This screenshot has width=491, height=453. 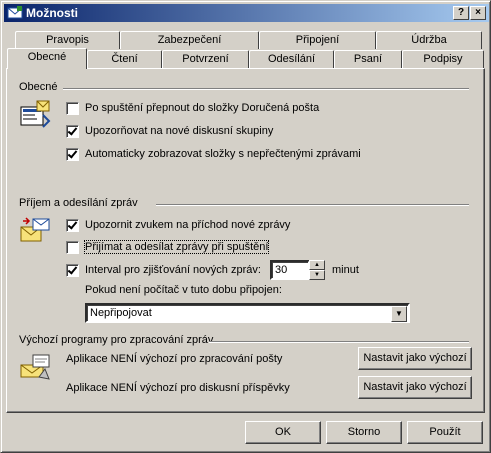 I want to click on option-sound-new-mail-label: Upozornit zvukem na příchod nové zprávy, so click(x=187, y=225).